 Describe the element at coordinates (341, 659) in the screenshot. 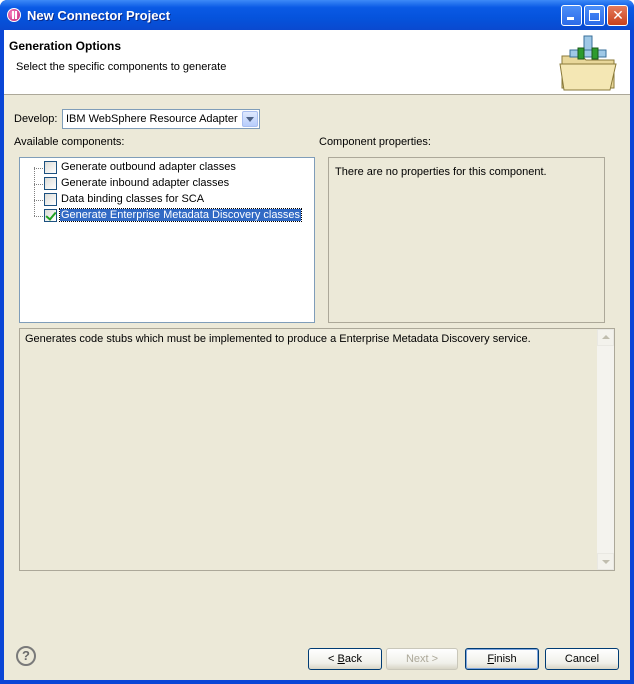

I see `back-button-mnemonic: B` at that location.